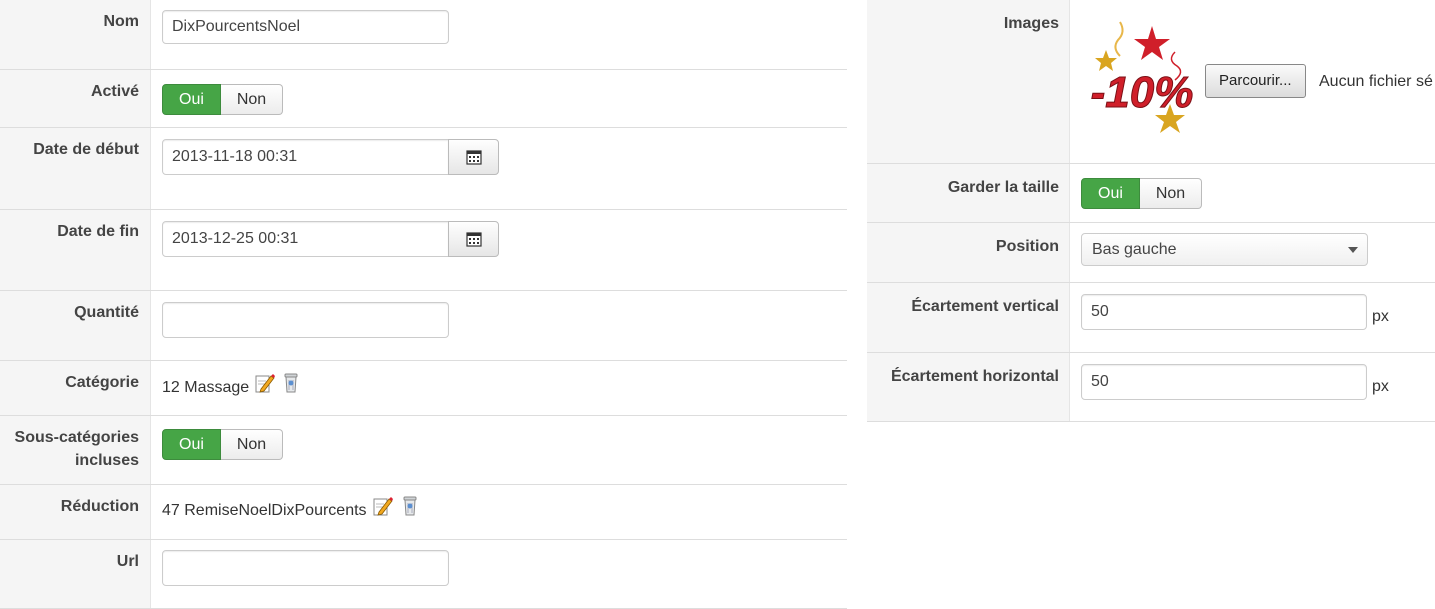 This screenshot has width=1435, height=609. Describe the element at coordinates (1224, 249) in the screenshot. I see `position-select: Bas gauche` at that location.